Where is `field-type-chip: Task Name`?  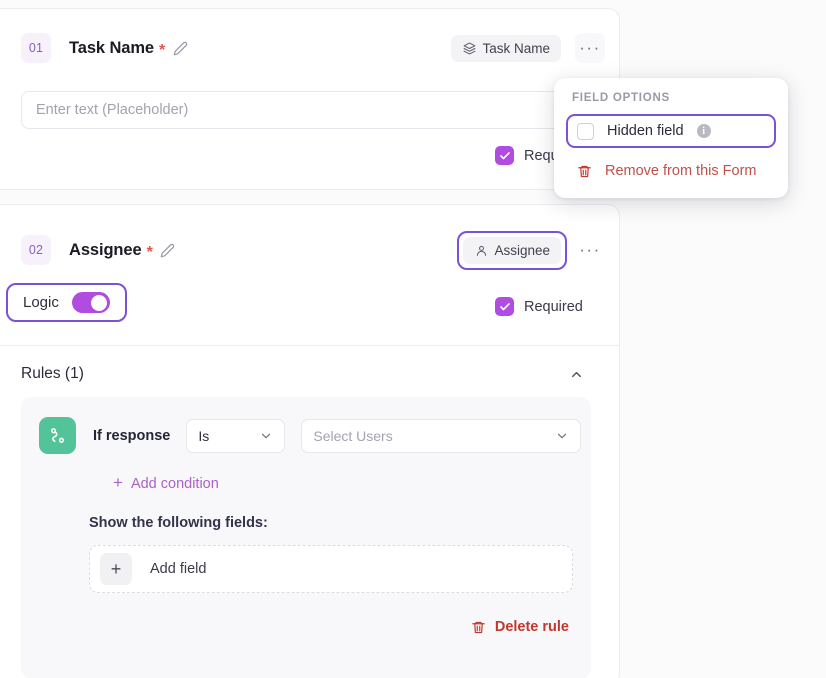
field-type-chip: Task Name is located at coordinates (506, 48).